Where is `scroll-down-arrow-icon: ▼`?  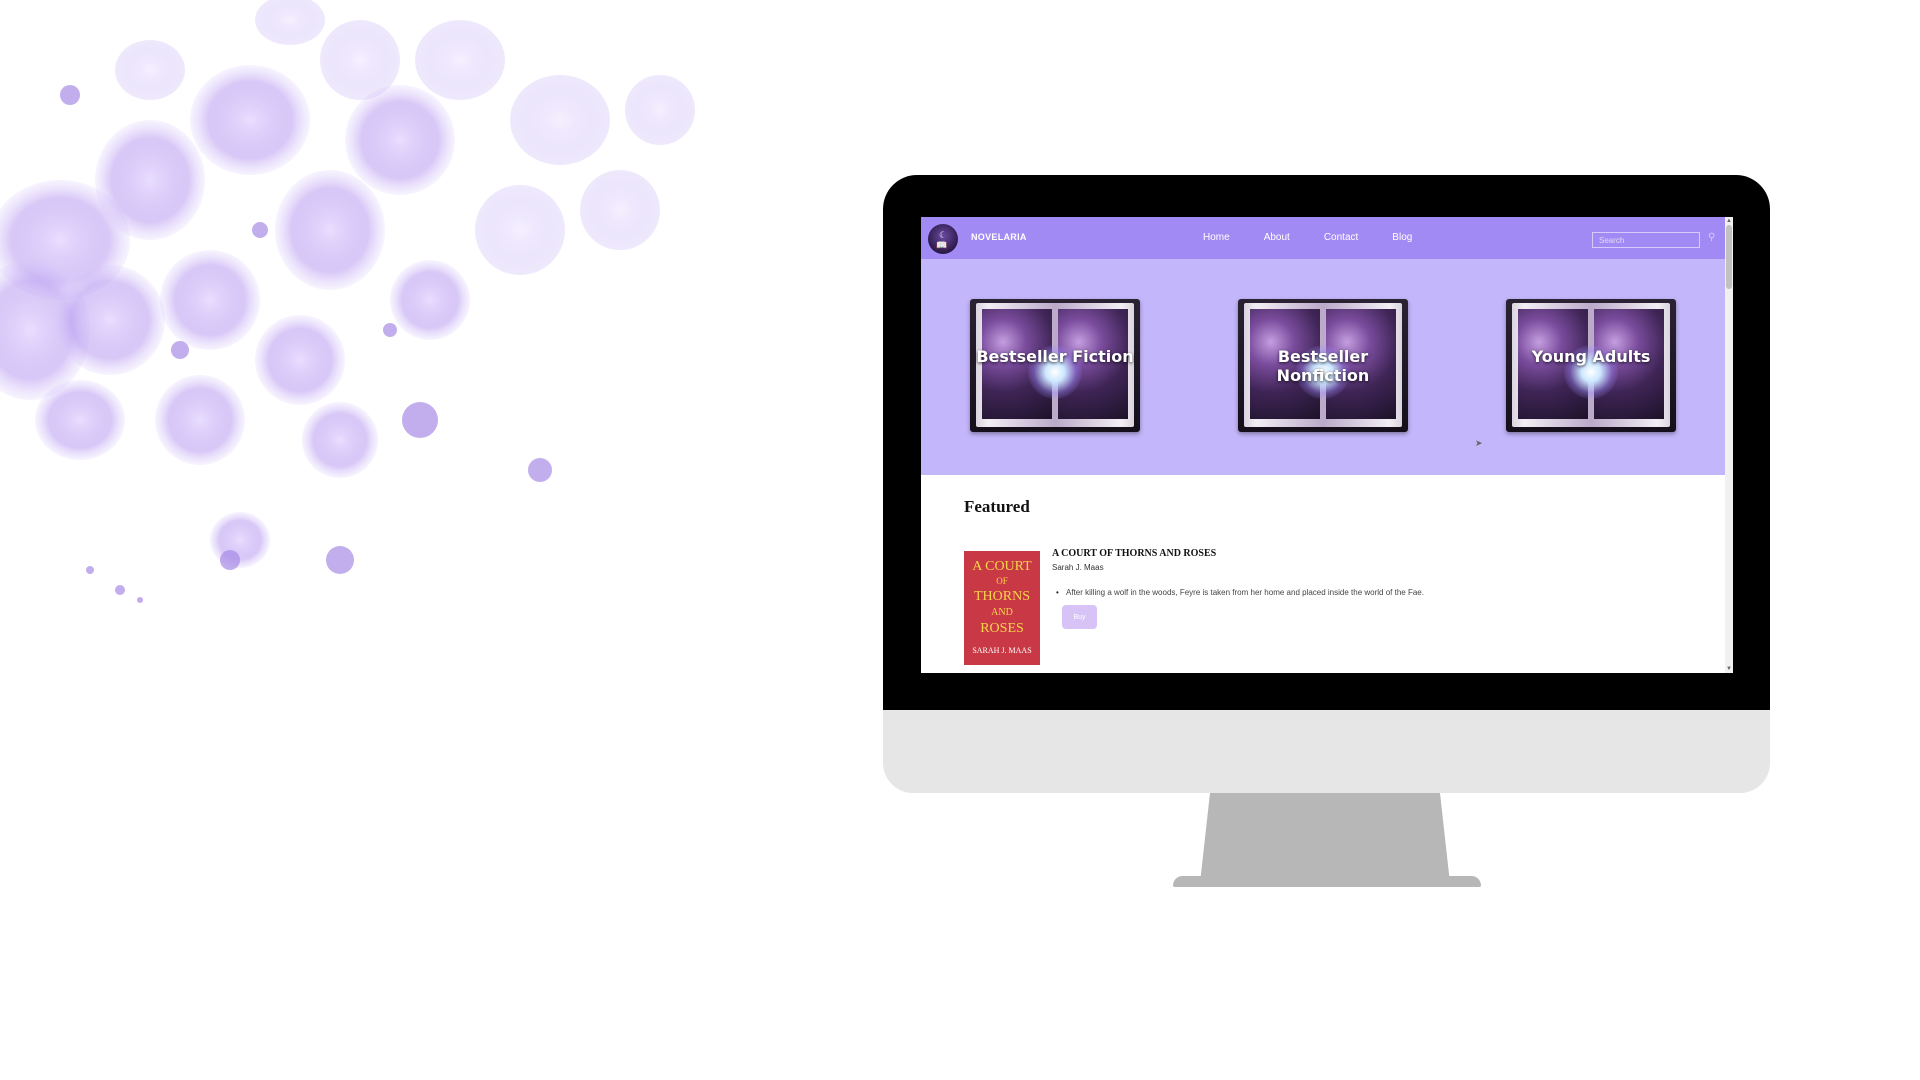
scroll-down-arrow-icon: ▼ is located at coordinates (1729, 669).